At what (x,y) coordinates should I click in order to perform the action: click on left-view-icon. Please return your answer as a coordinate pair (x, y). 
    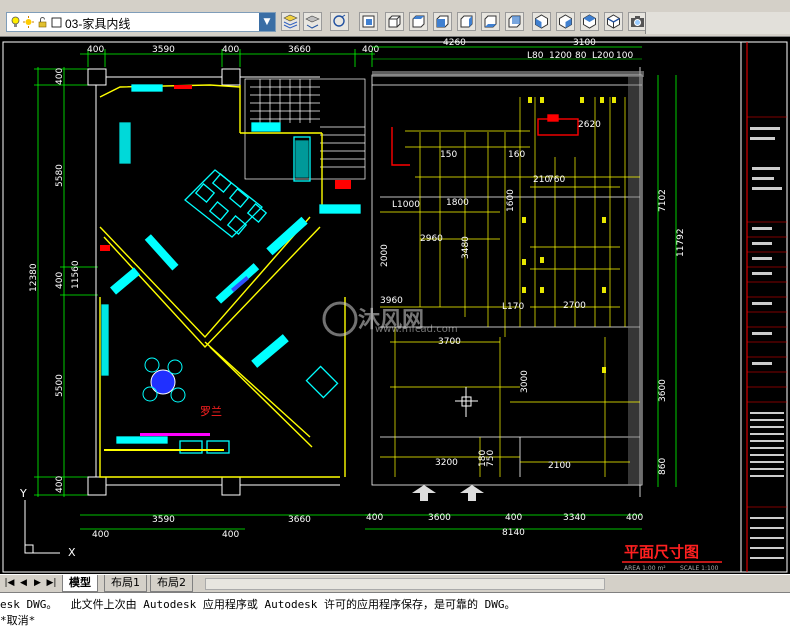
    Looking at the image, I should click on (442, 21).